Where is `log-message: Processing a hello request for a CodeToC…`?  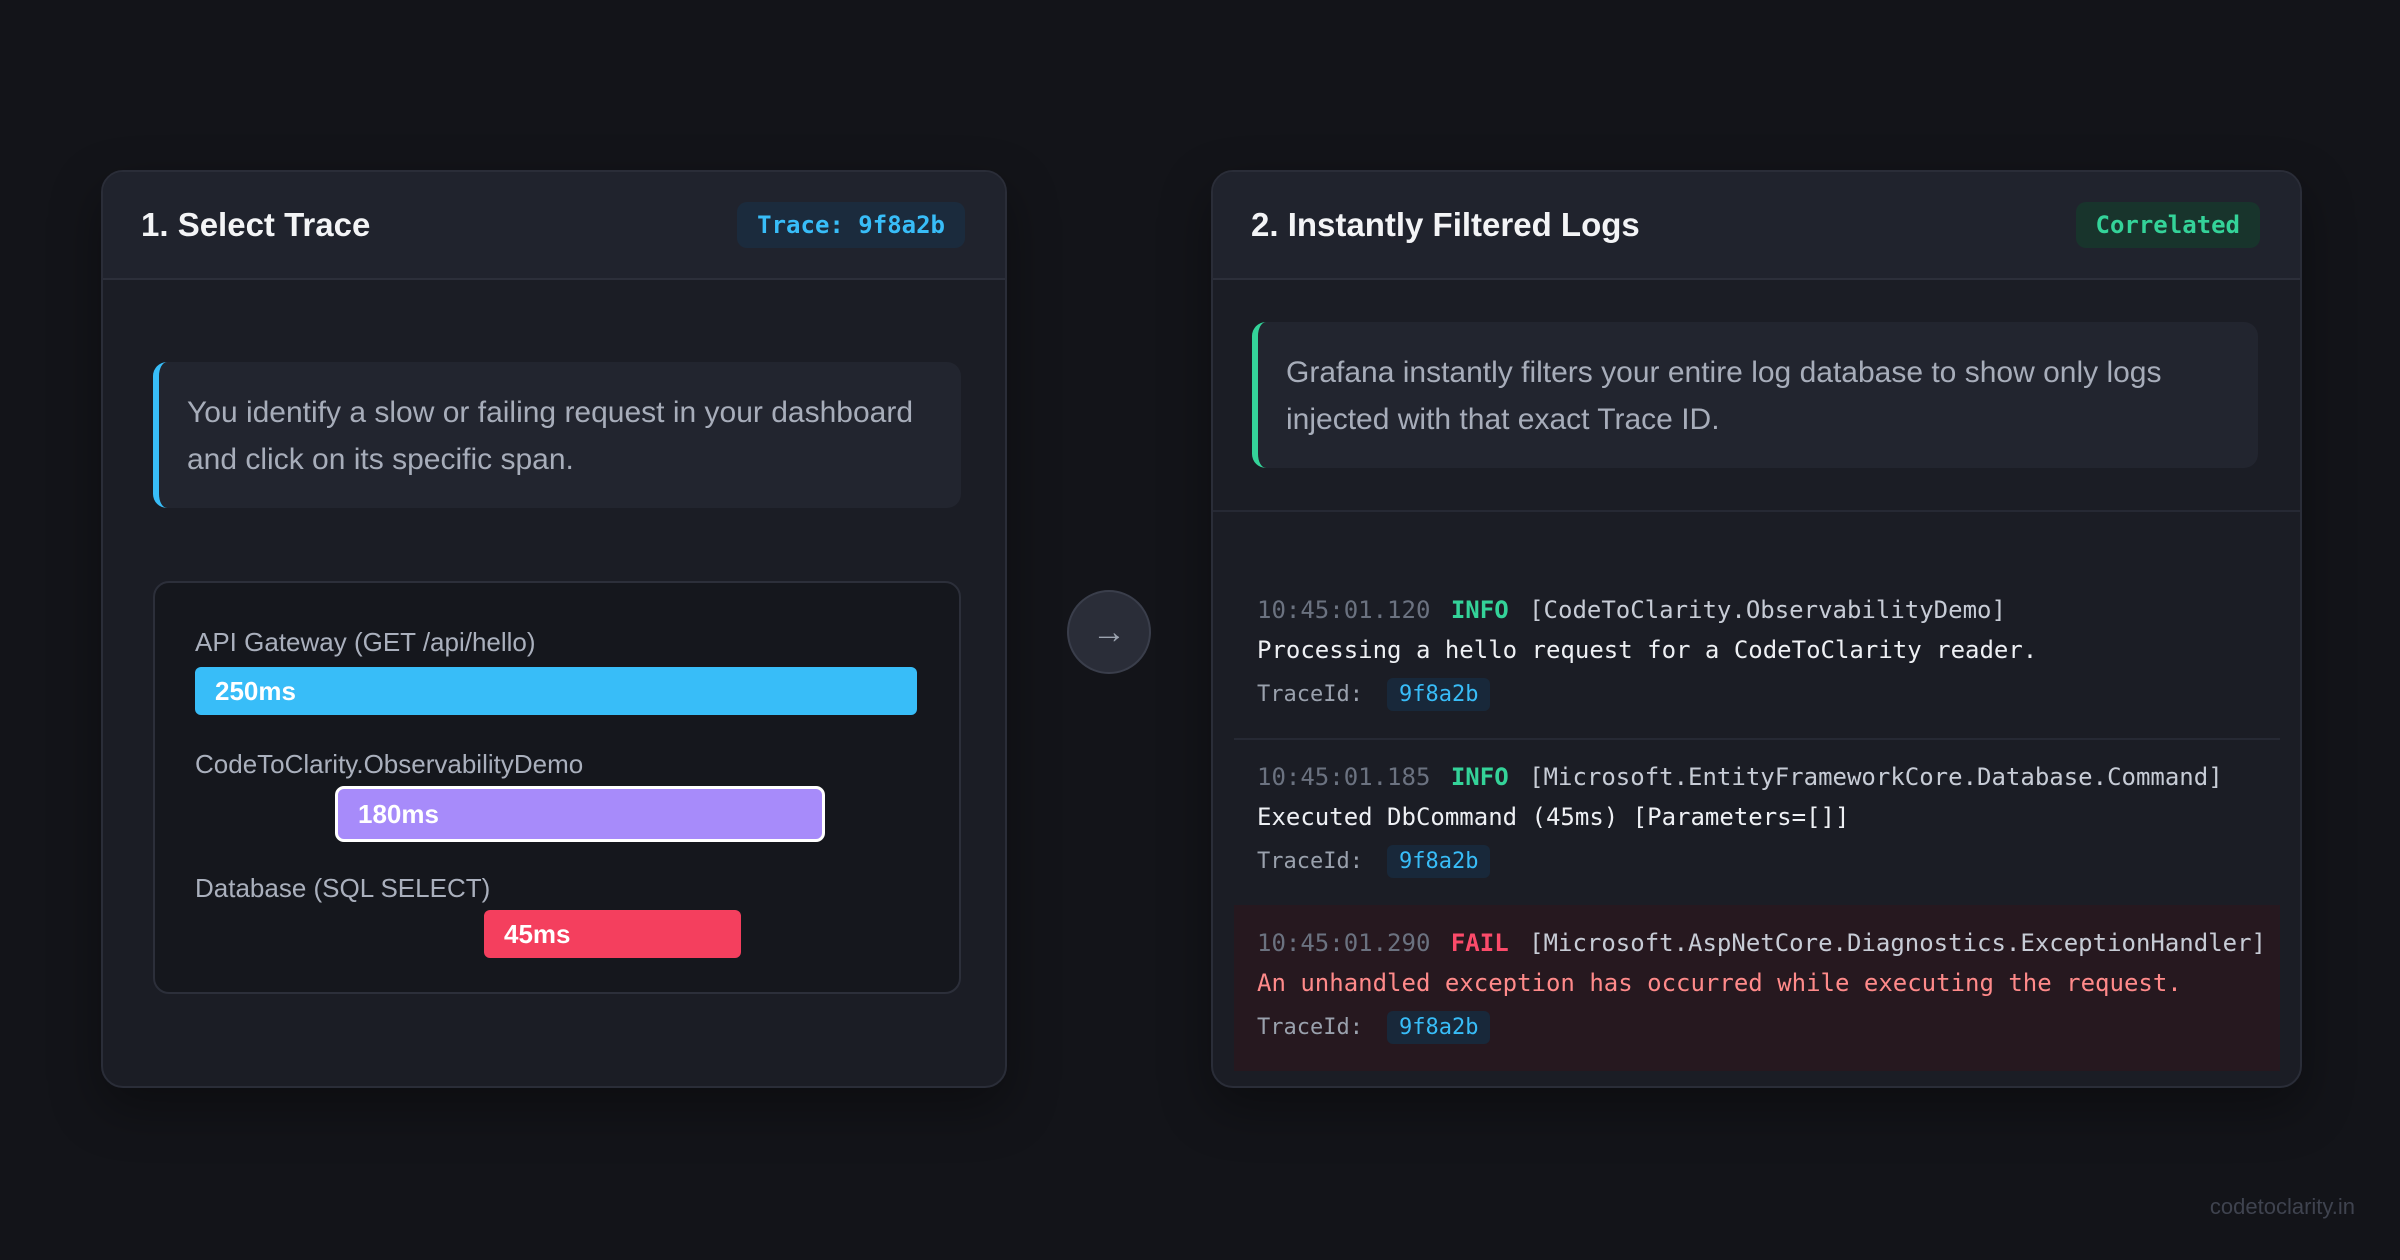 log-message: Processing a hello request for a CodeToC… is located at coordinates (1647, 650).